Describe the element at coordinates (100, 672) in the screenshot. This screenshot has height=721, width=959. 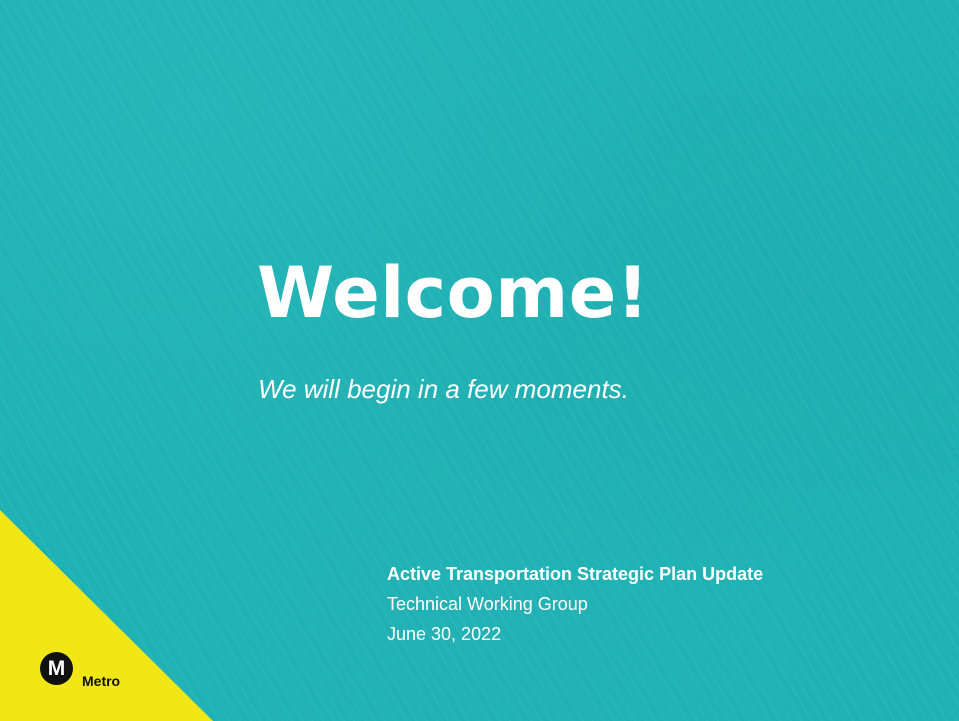
I see `metro-logo: M Metro` at that location.